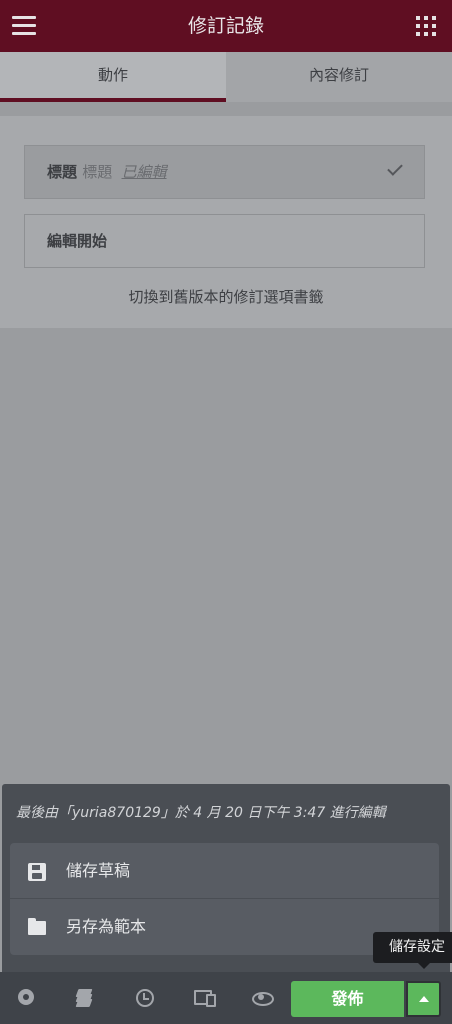 This screenshot has width=452, height=1024. Describe the element at coordinates (224, 871) in the screenshot. I see `save-draft-button: 儲存草稿` at that location.